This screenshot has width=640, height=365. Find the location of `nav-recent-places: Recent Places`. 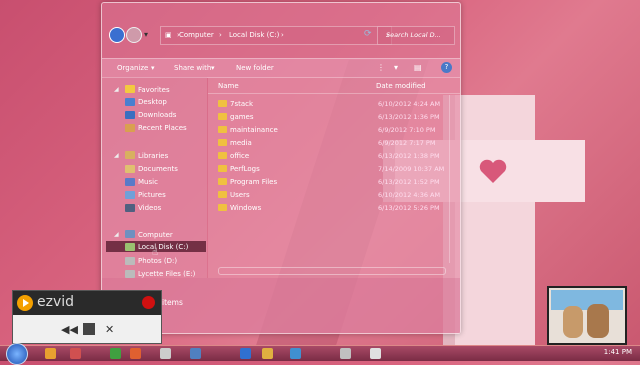

nav-recent-places: Recent Places is located at coordinates (162, 128).